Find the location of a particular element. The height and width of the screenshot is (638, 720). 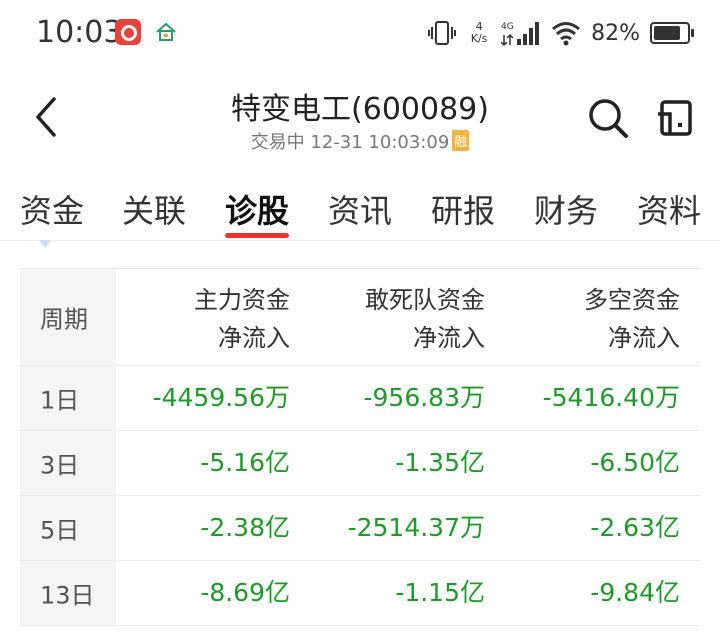

period-label: 13日 is located at coordinates (67, 595).